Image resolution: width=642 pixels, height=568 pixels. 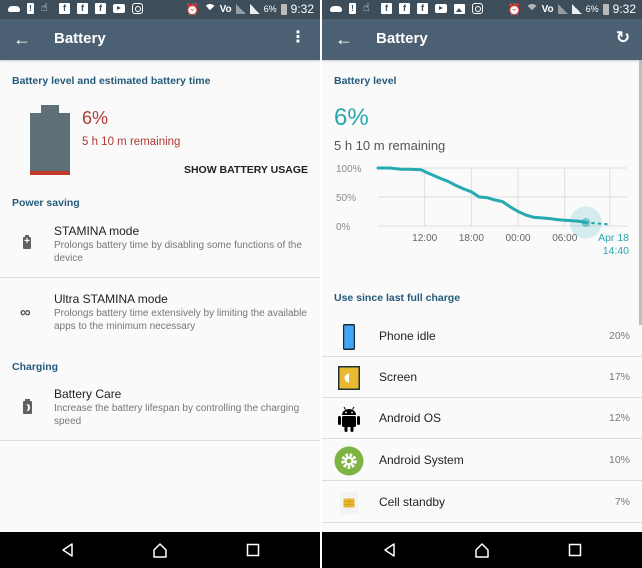 What do you see at coordinates (482, 502) in the screenshot?
I see `usage-item-cell-standby: Cell standby 7%` at bounding box center [482, 502].